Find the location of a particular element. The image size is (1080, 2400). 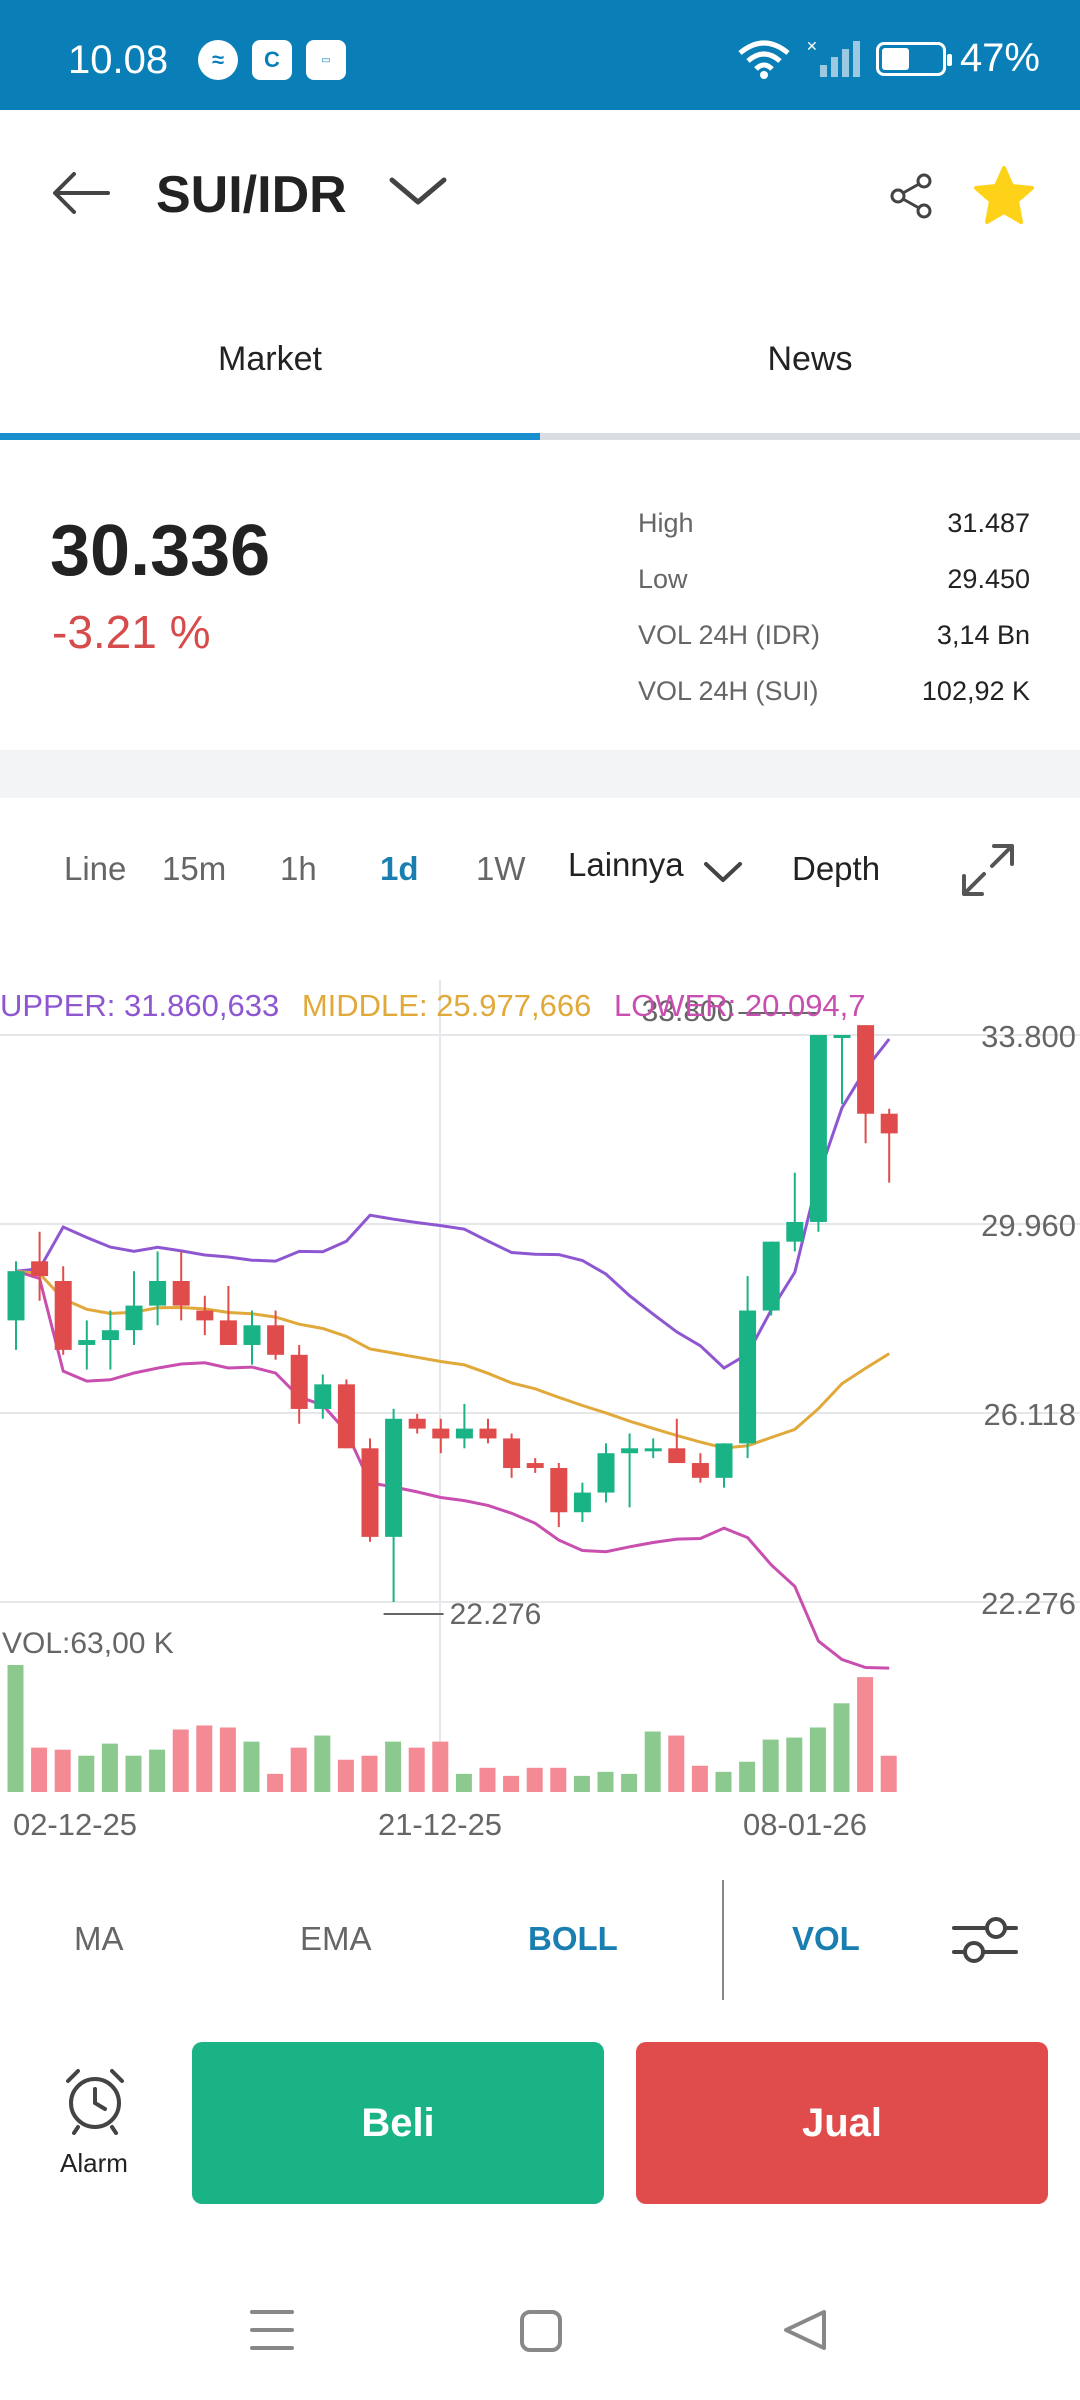

tf-1h: 1h is located at coordinates (298, 869).